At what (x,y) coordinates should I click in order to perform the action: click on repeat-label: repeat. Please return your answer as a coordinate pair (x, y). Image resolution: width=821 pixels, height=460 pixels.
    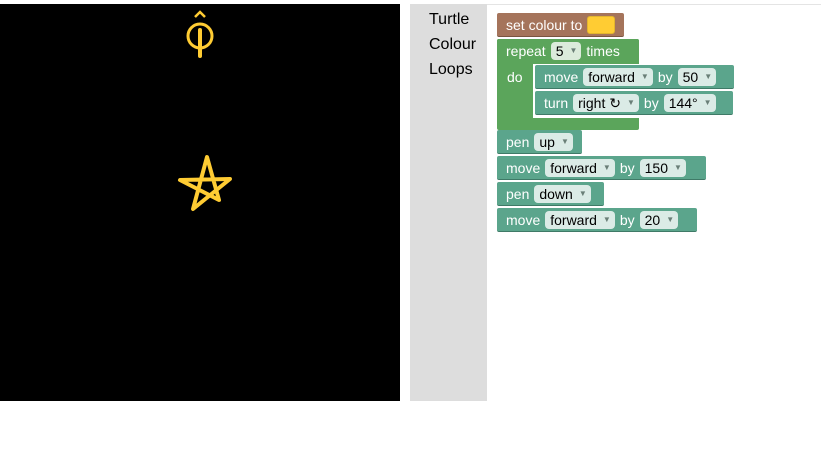
    Looking at the image, I should click on (526, 51).